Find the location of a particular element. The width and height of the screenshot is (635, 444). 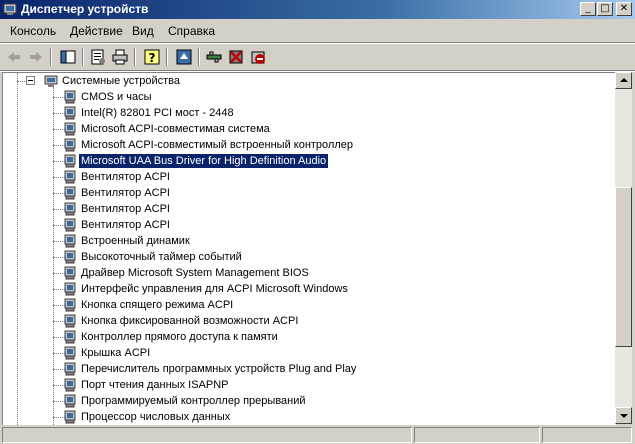

back-arrow-icon is located at coordinates (14, 57).